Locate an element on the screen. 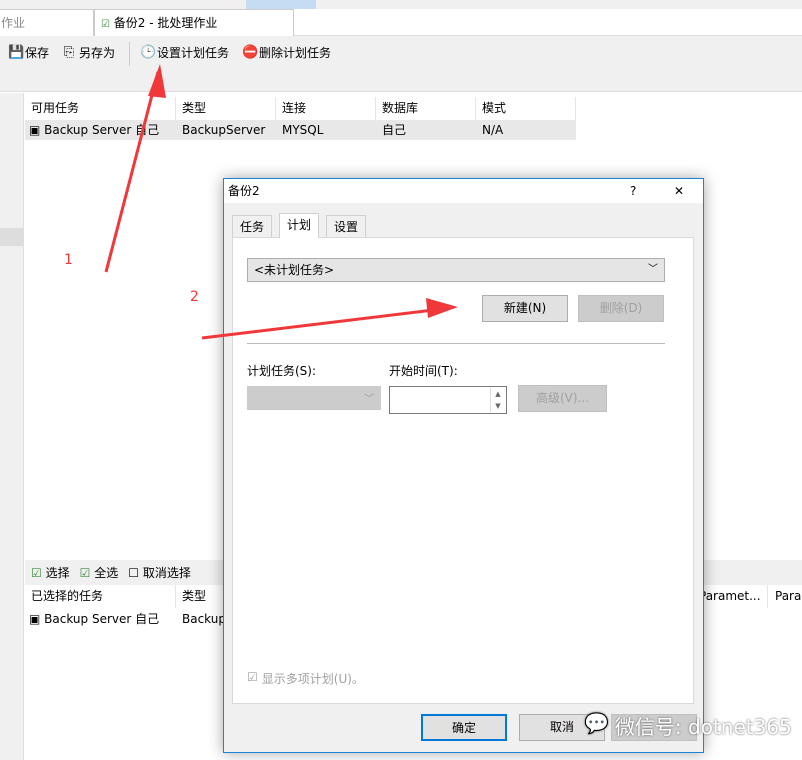 The height and width of the screenshot is (760, 802). step-1-label: 1 is located at coordinates (68, 260).